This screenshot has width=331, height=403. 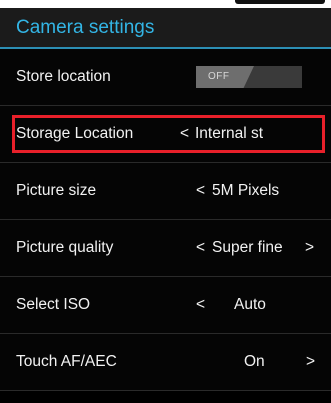 What do you see at coordinates (229, 133) in the screenshot?
I see `setting-value: Internal st` at bounding box center [229, 133].